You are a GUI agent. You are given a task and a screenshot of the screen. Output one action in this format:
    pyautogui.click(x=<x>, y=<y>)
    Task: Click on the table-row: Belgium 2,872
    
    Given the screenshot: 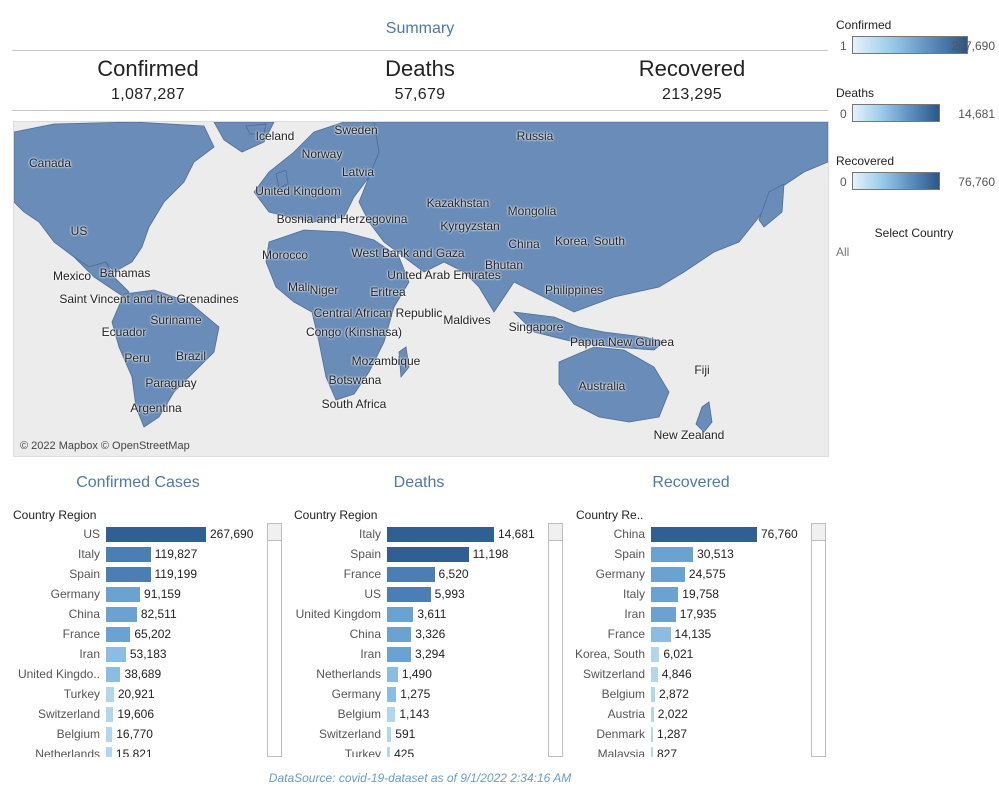 What is the action you would take?
    pyautogui.click(x=685, y=694)
    